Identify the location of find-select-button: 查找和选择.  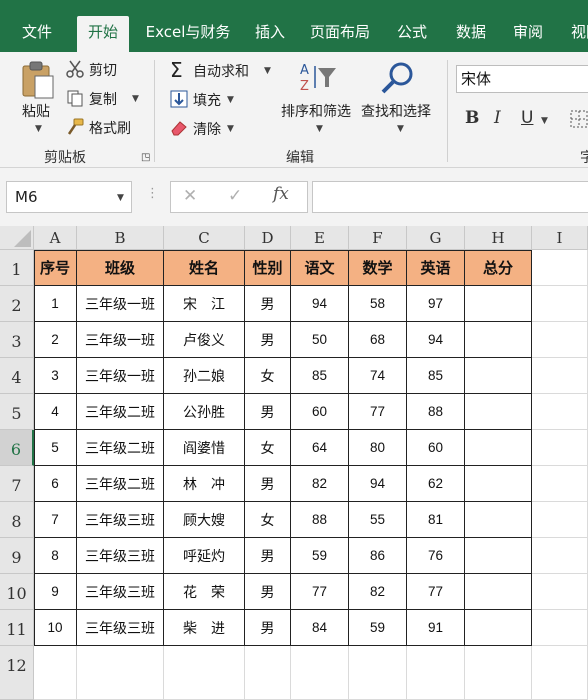
(396, 111).